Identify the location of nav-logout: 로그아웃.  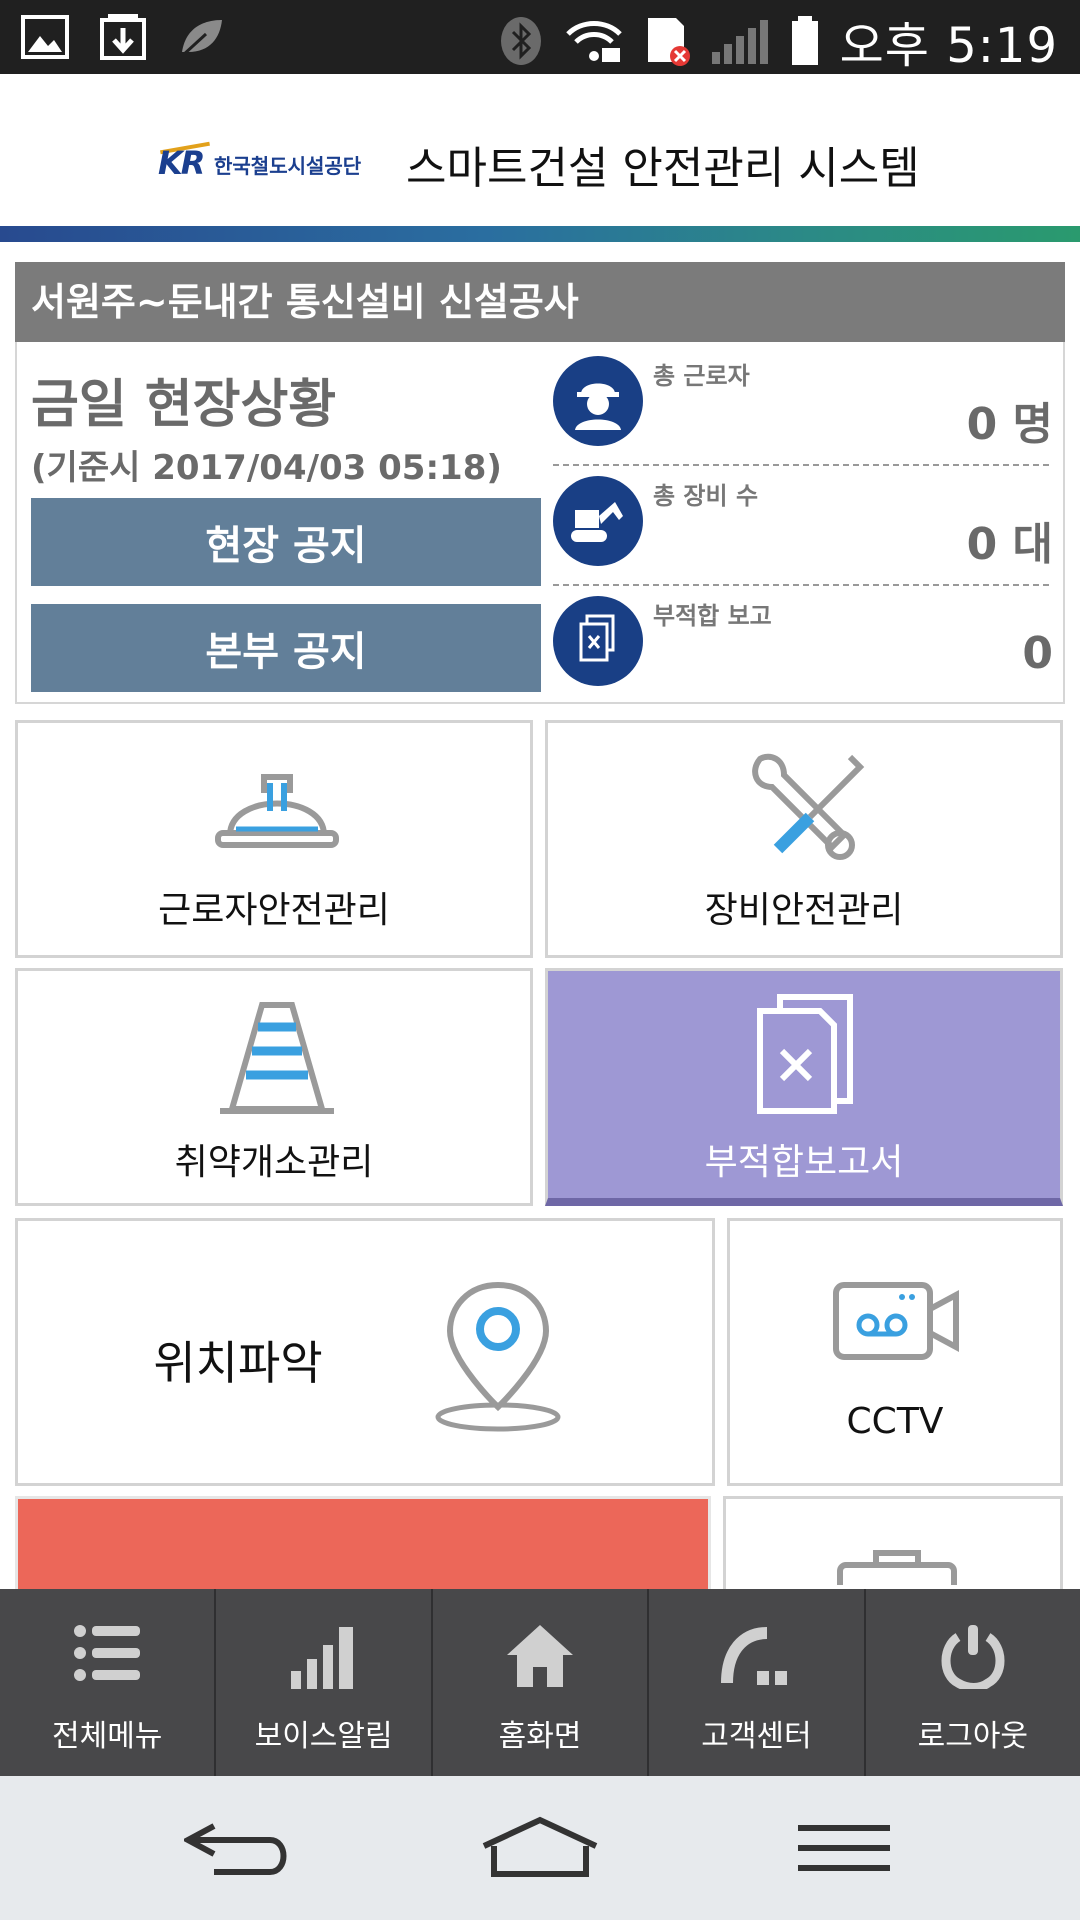
(973, 1682).